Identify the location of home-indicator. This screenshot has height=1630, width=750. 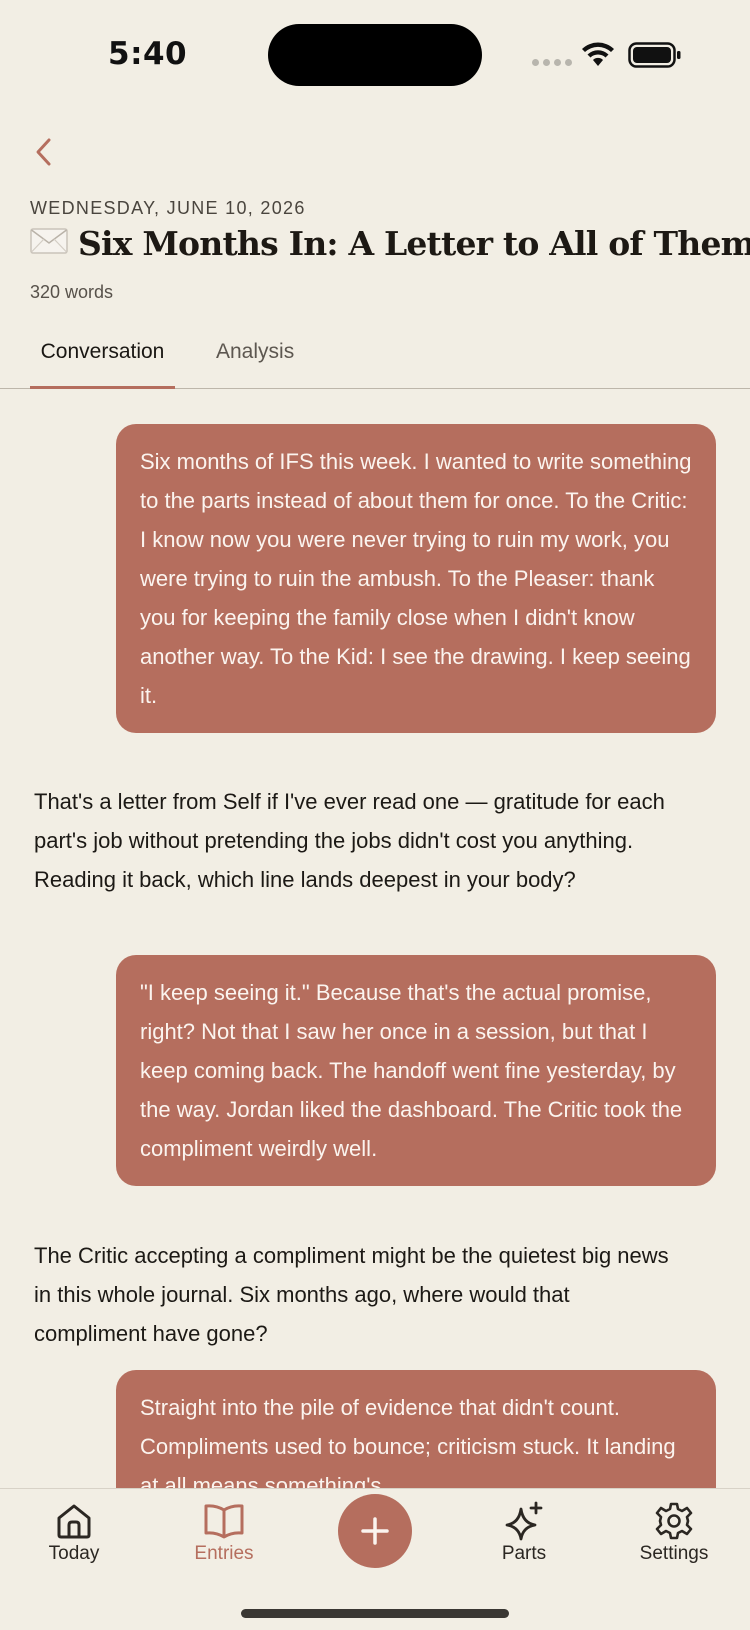
(375, 1613).